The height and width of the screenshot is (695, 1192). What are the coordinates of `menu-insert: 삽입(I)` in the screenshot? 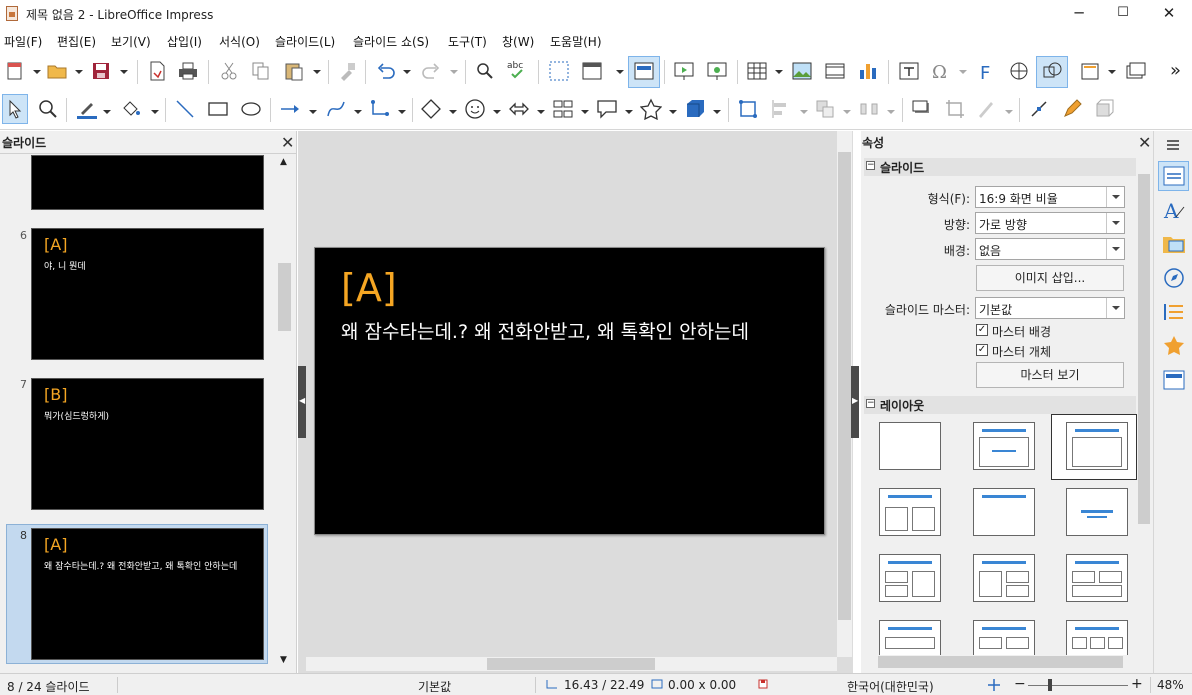 It's located at (184, 41).